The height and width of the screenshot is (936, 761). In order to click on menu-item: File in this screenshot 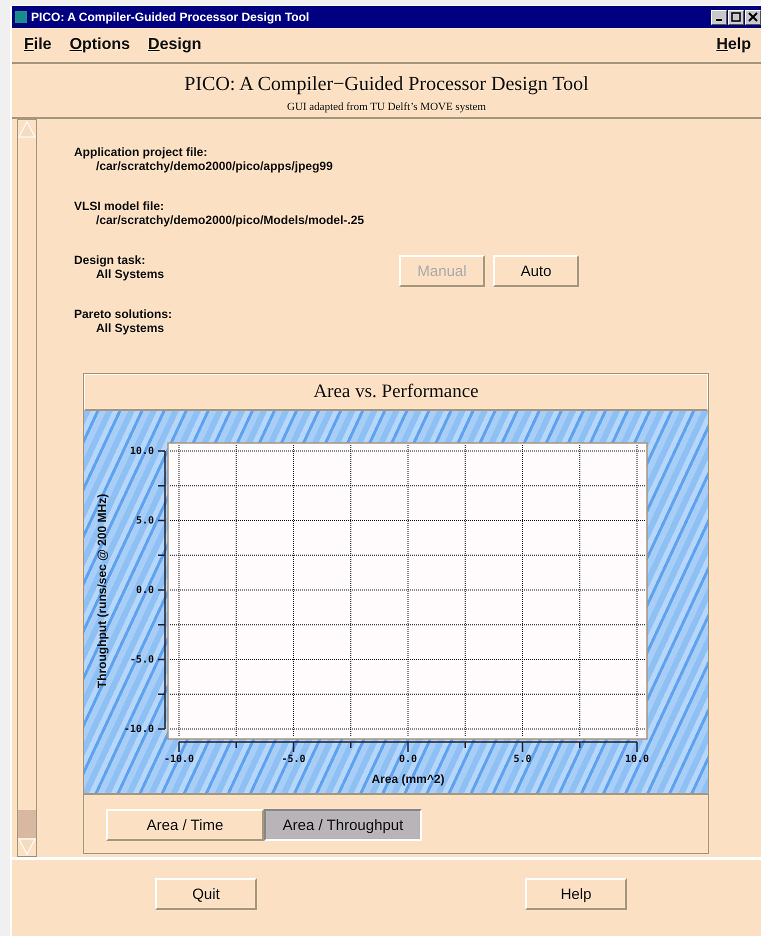, I will do `click(38, 45)`.